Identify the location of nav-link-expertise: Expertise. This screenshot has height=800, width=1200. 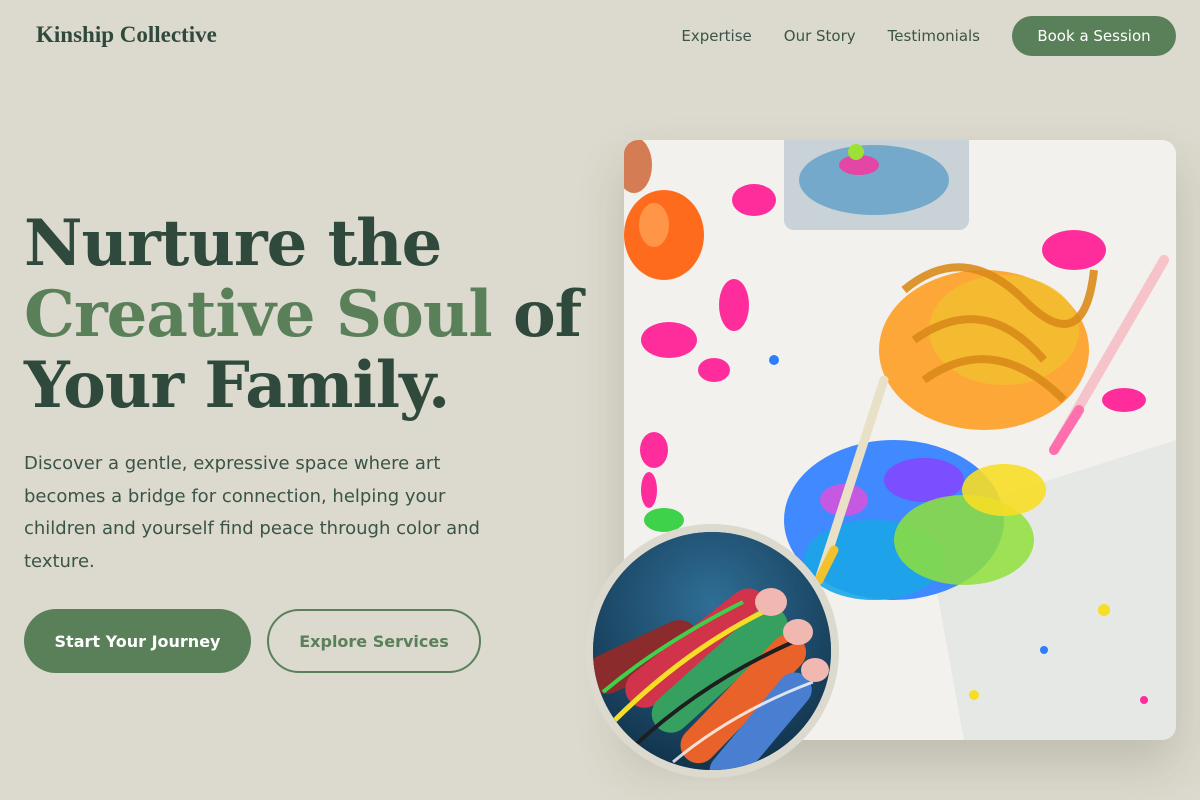
(716, 36).